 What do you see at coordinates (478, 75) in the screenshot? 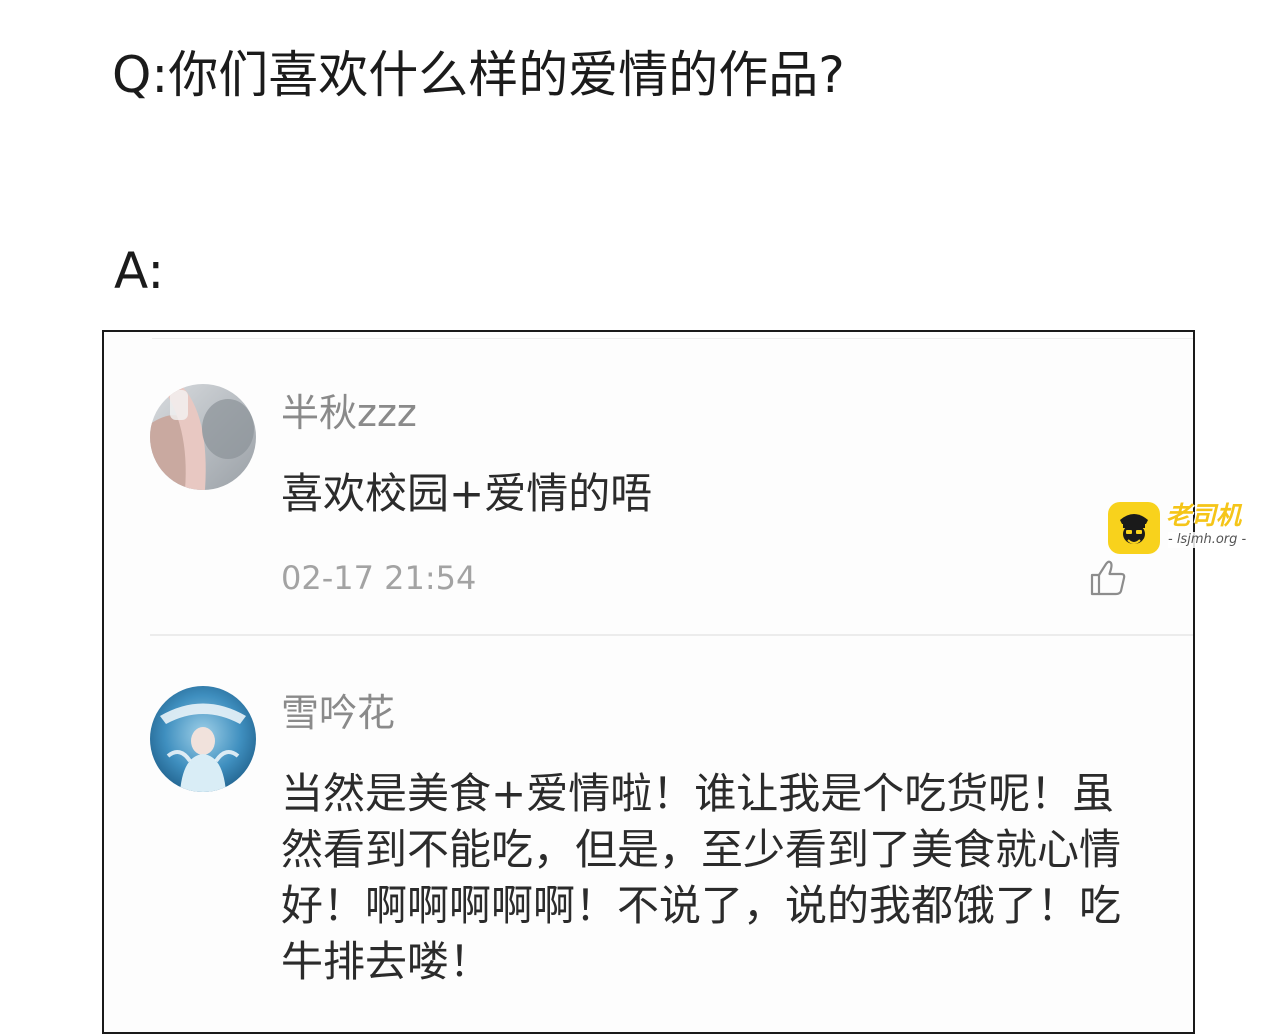
I see `question-heading: Q:你们喜欢什么样的爱情的作品?` at bounding box center [478, 75].